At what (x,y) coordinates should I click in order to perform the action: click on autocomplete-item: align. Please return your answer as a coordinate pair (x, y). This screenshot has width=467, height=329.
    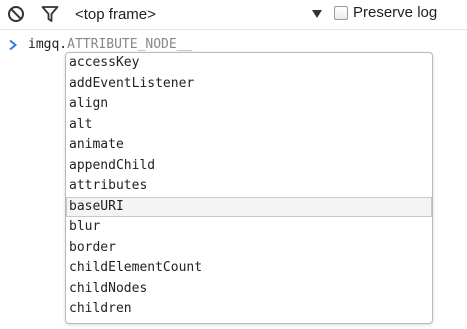
    Looking at the image, I should click on (249, 104).